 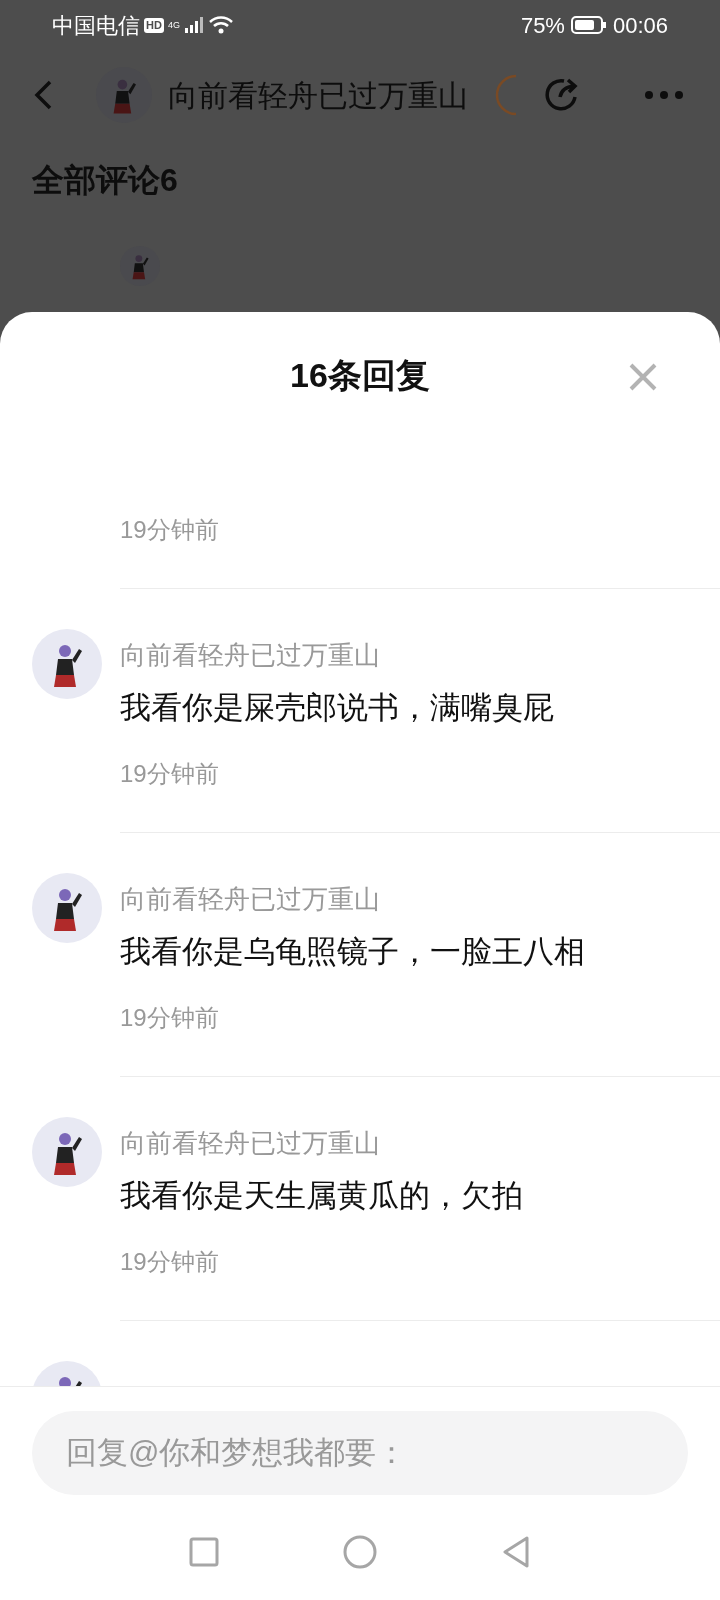 What do you see at coordinates (643, 377) in the screenshot?
I see `close-icon` at bounding box center [643, 377].